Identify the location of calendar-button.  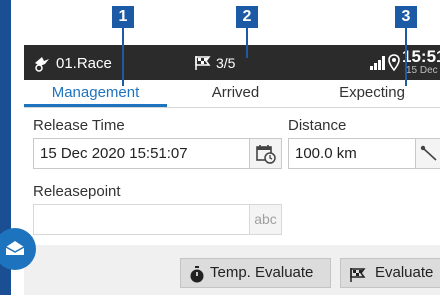
(266, 153).